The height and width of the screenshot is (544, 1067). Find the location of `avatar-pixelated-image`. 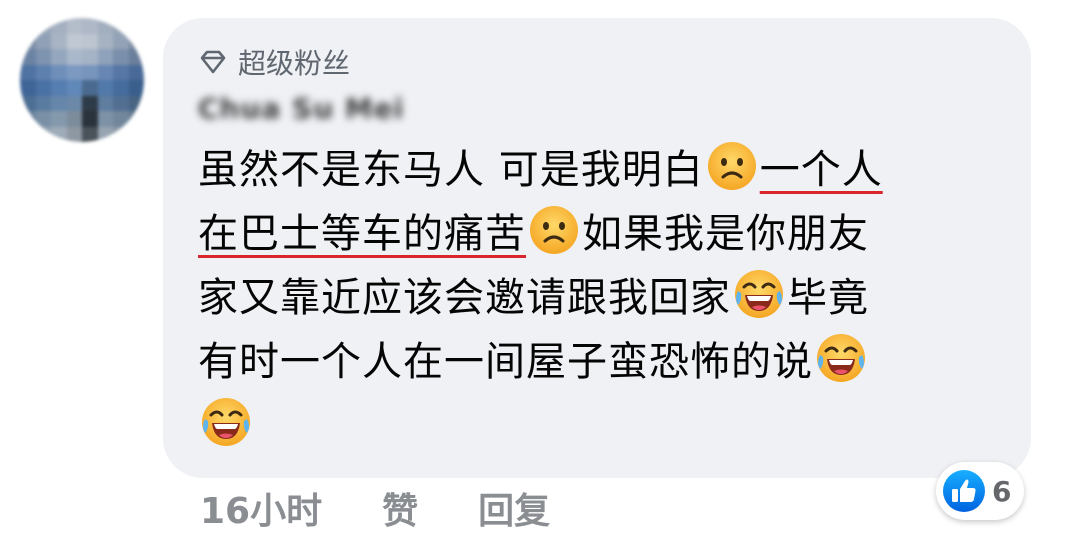

avatar-pixelated-image is located at coordinates (82, 80).